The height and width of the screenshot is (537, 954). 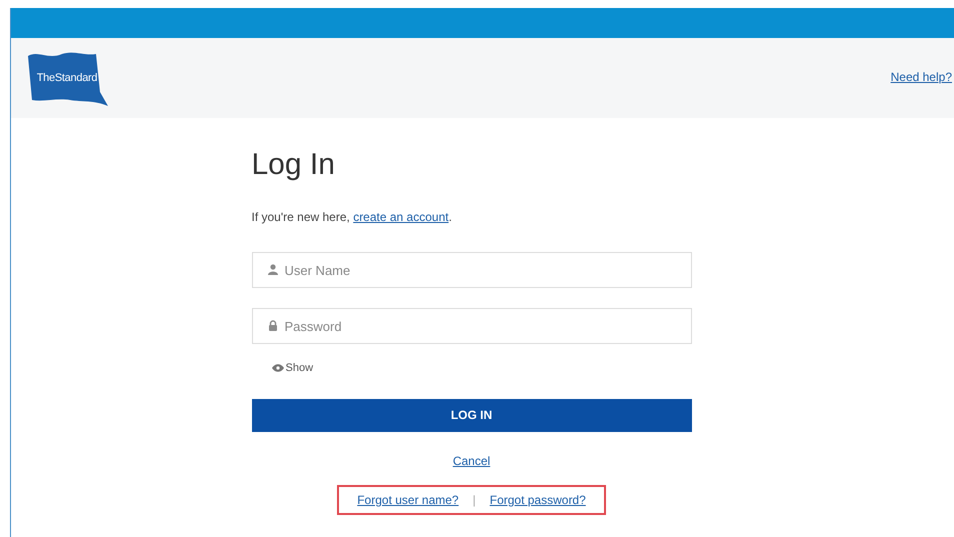 What do you see at coordinates (408, 499) in the screenshot?
I see `forgot-username-link: Forgot user name?` at bounding box center [408, 499].